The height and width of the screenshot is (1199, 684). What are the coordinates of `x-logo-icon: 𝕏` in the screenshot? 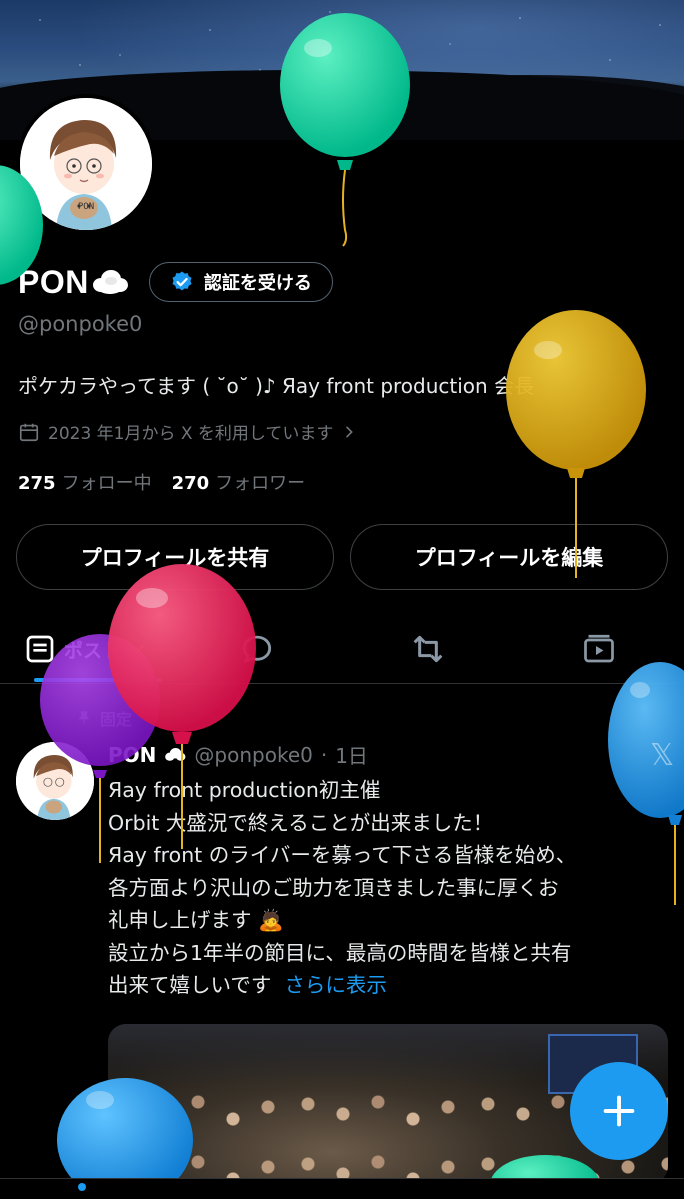 It's located at (662, 755).